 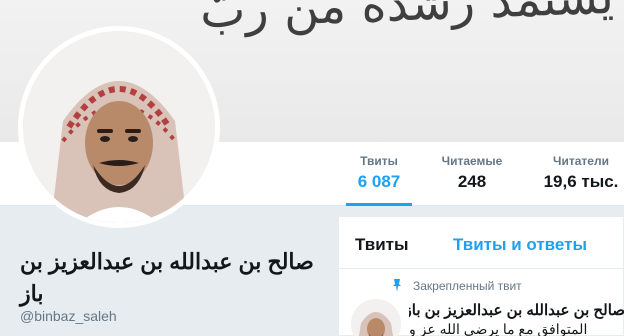 I want to click on stat-tweets-label: Твиты, so click(x=379, y=161).